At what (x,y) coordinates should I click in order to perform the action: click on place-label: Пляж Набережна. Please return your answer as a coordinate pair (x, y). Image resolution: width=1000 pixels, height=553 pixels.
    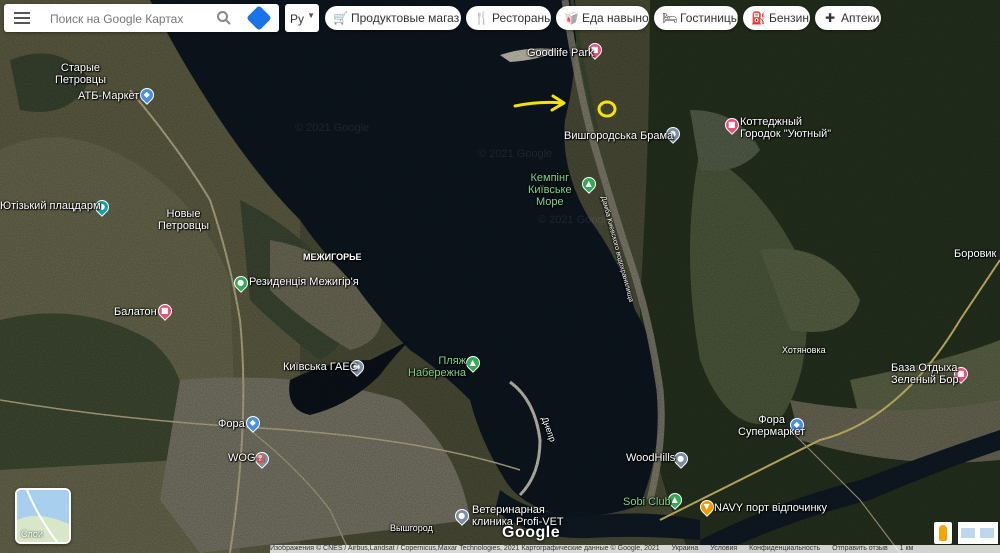
    Looking at the image, I should click on (437, 367).